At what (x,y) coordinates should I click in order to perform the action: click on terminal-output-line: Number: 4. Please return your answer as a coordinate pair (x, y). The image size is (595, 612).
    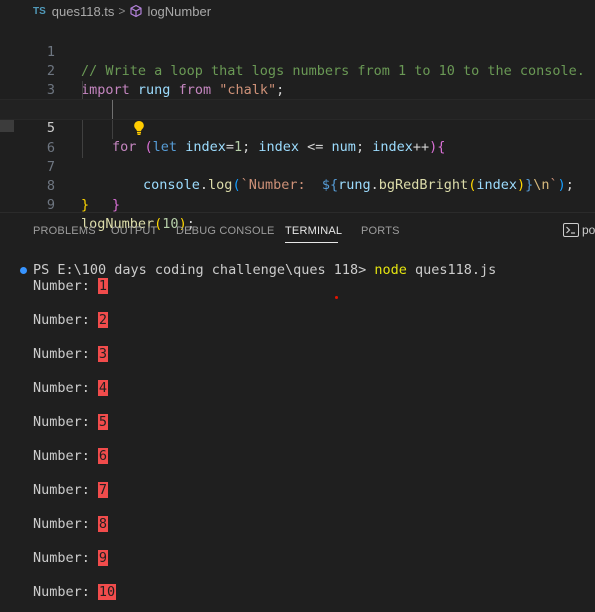
    Looking at the image, I should click on (71, 388).